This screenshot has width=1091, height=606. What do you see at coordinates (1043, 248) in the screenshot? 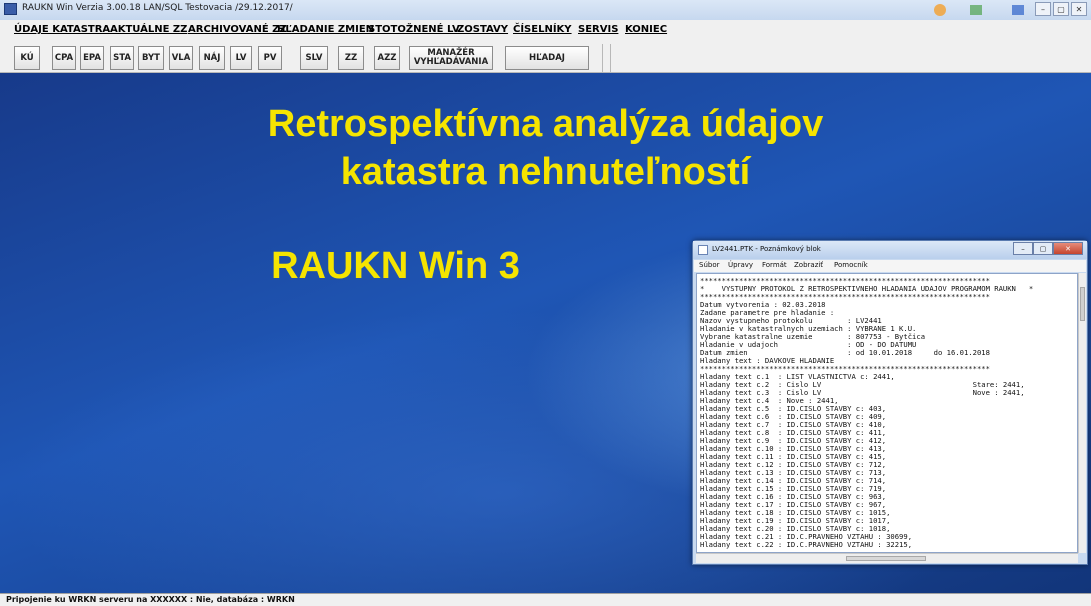
I see `notepad-maximize-button: ▢` at bounding box center [1043, 248].